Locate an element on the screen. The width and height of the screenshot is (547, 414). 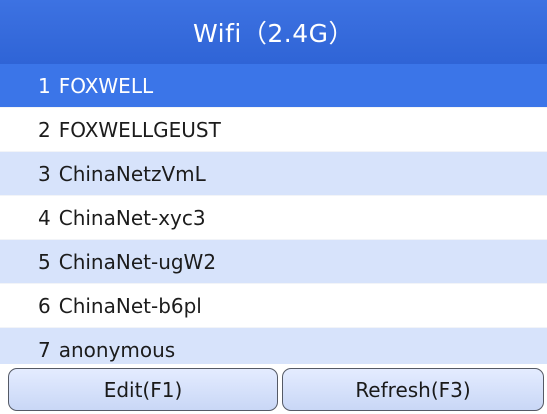
network-name: anonymous is located at coordinates (117, 349).